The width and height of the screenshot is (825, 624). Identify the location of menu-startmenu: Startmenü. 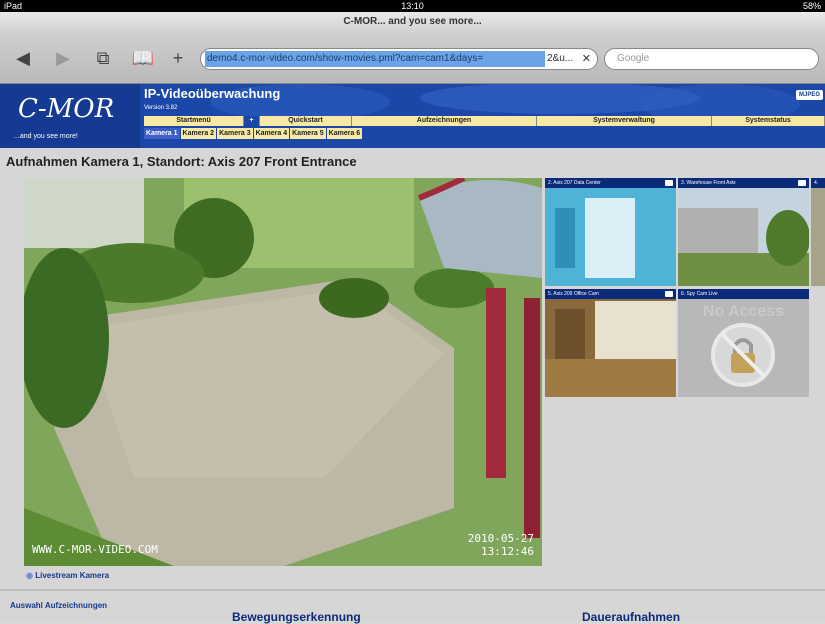
(194, 121).